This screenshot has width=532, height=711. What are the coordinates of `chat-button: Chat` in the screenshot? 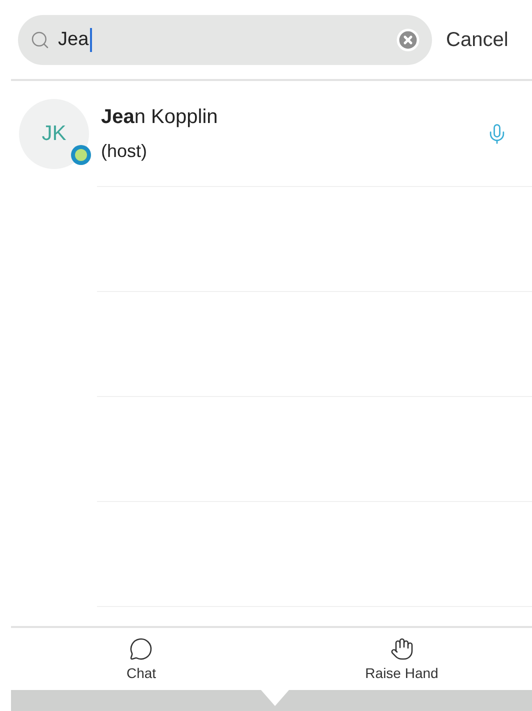 It's located at (141, 659).